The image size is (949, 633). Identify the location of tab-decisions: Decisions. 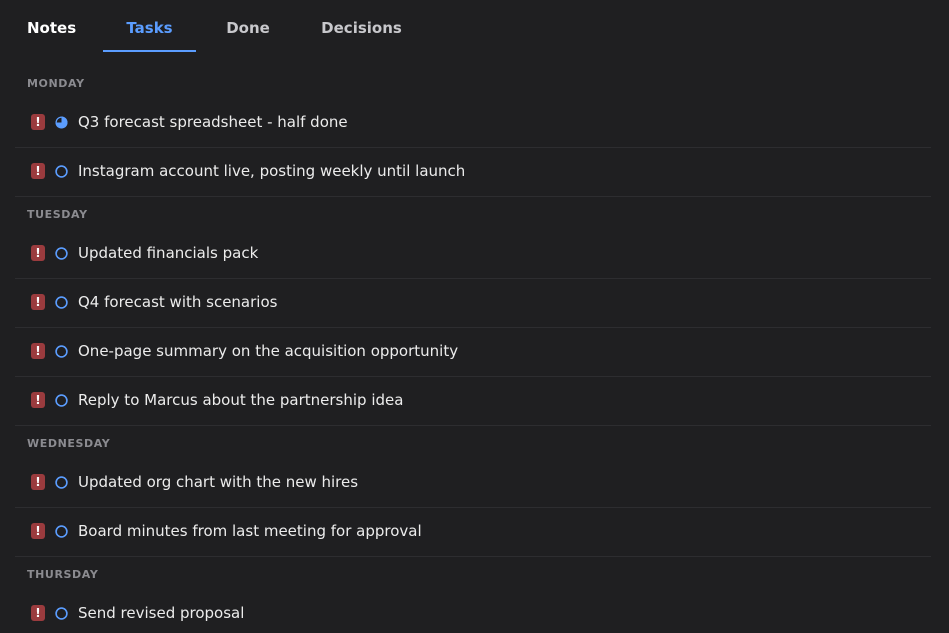
(361, 26).